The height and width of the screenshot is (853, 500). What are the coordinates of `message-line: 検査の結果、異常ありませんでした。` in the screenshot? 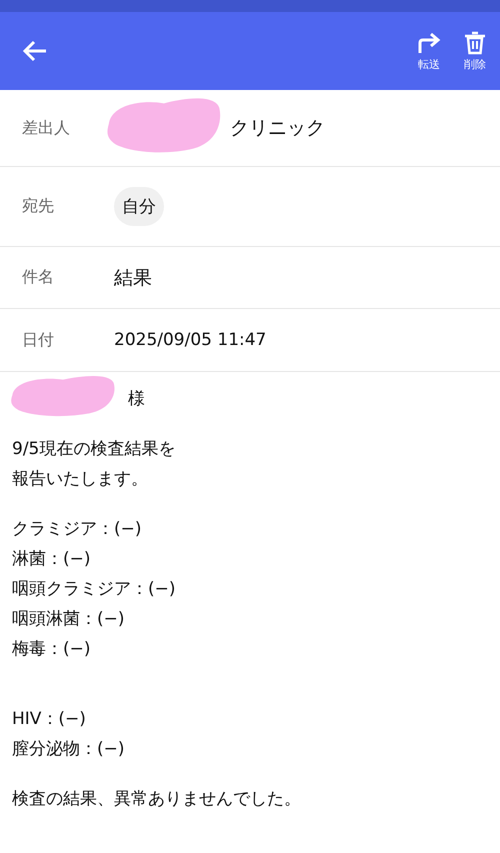 It's located at (157, 799).